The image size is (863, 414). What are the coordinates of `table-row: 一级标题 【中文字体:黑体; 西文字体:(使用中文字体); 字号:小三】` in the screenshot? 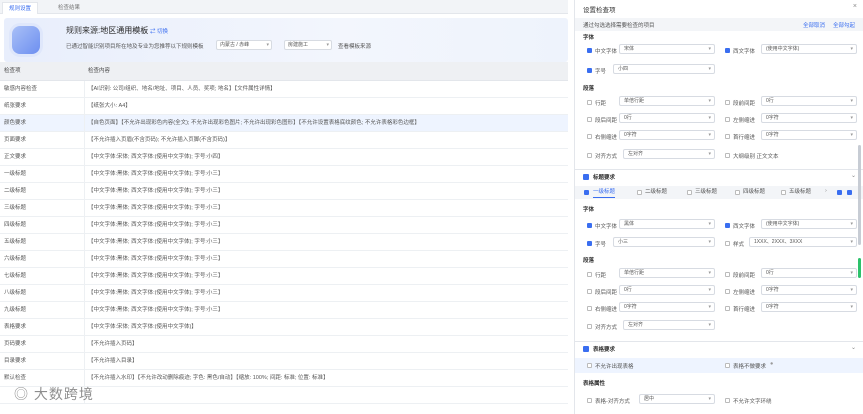 It's located at (284, 174).